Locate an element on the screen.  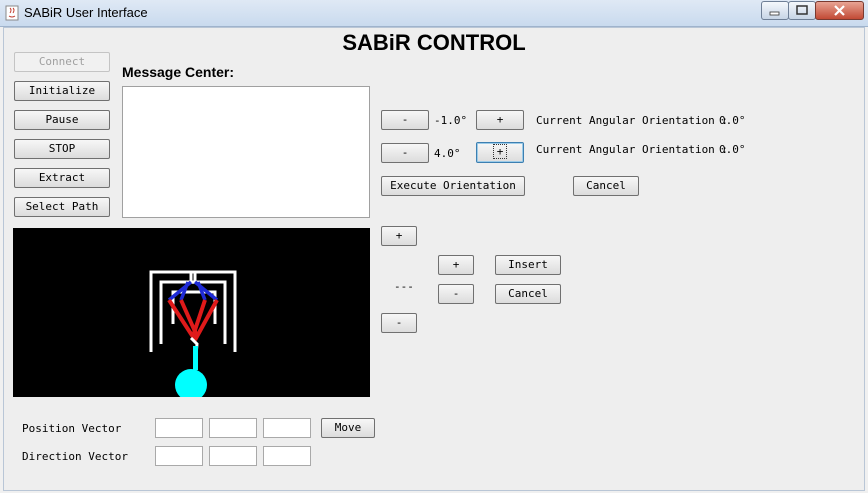
maximize-icon is located at coordinates (802, 10).